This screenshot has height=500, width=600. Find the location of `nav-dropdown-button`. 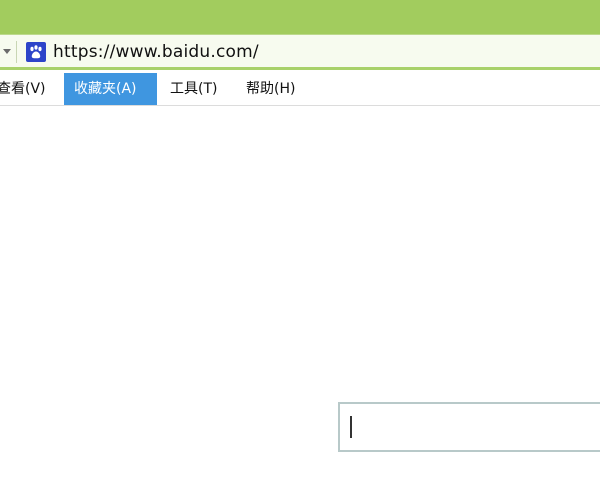

nav-dropdown-button is located at coordinates (8, 52).